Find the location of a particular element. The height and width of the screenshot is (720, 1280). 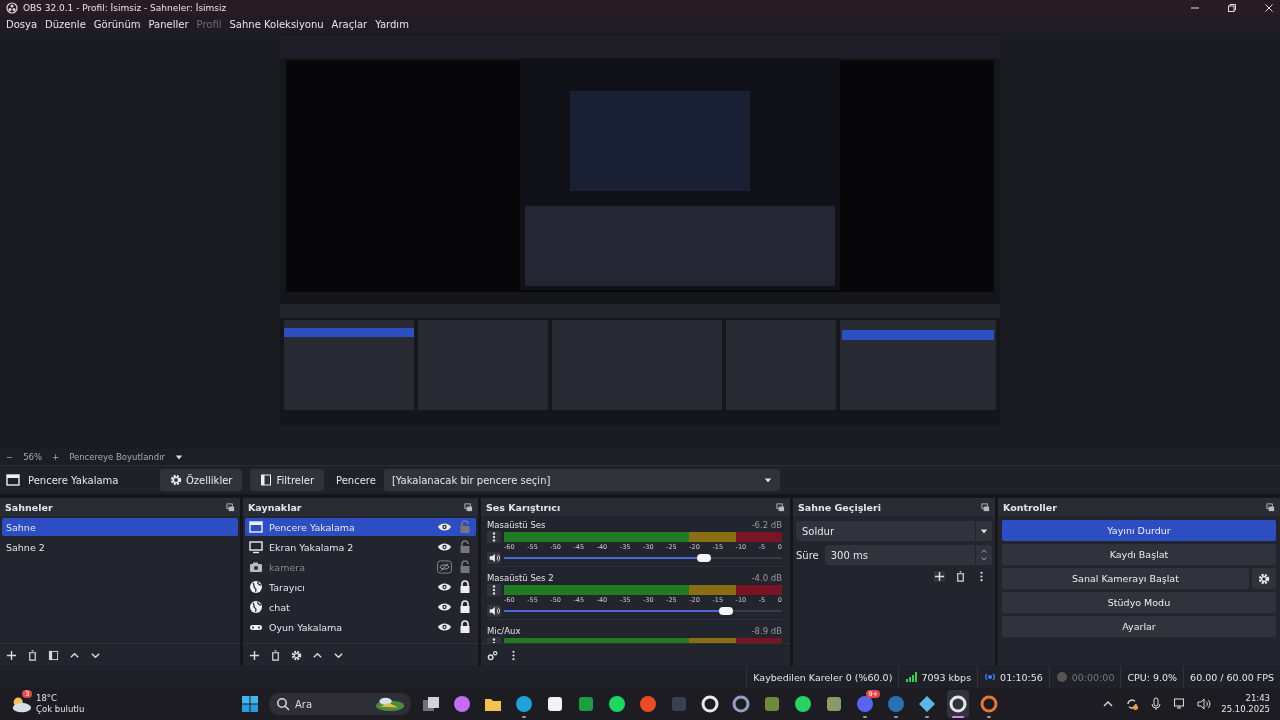

source-item: Pencere Yakalama is located at coordinates (360, 527).